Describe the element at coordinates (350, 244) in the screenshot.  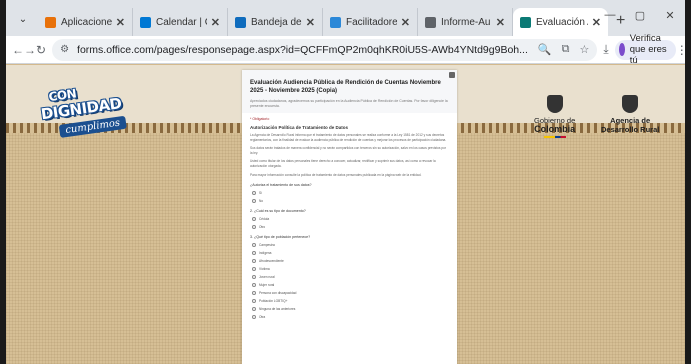
I see `radio-option: Campesino` at that location.